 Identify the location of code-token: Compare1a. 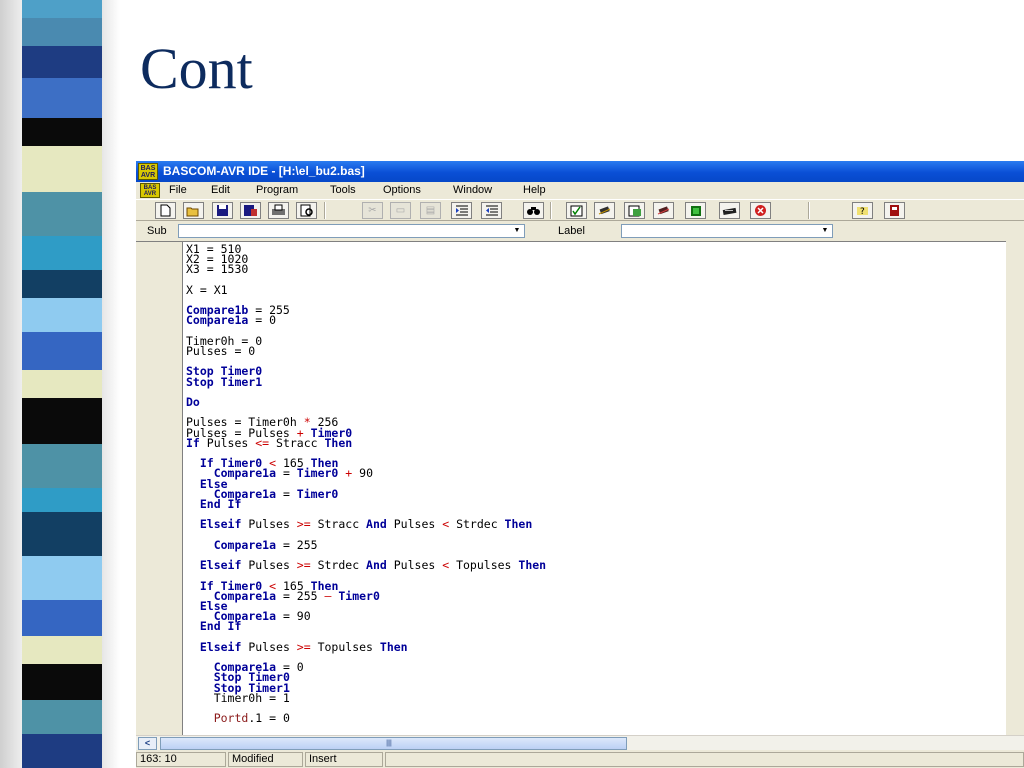
(245, 544).